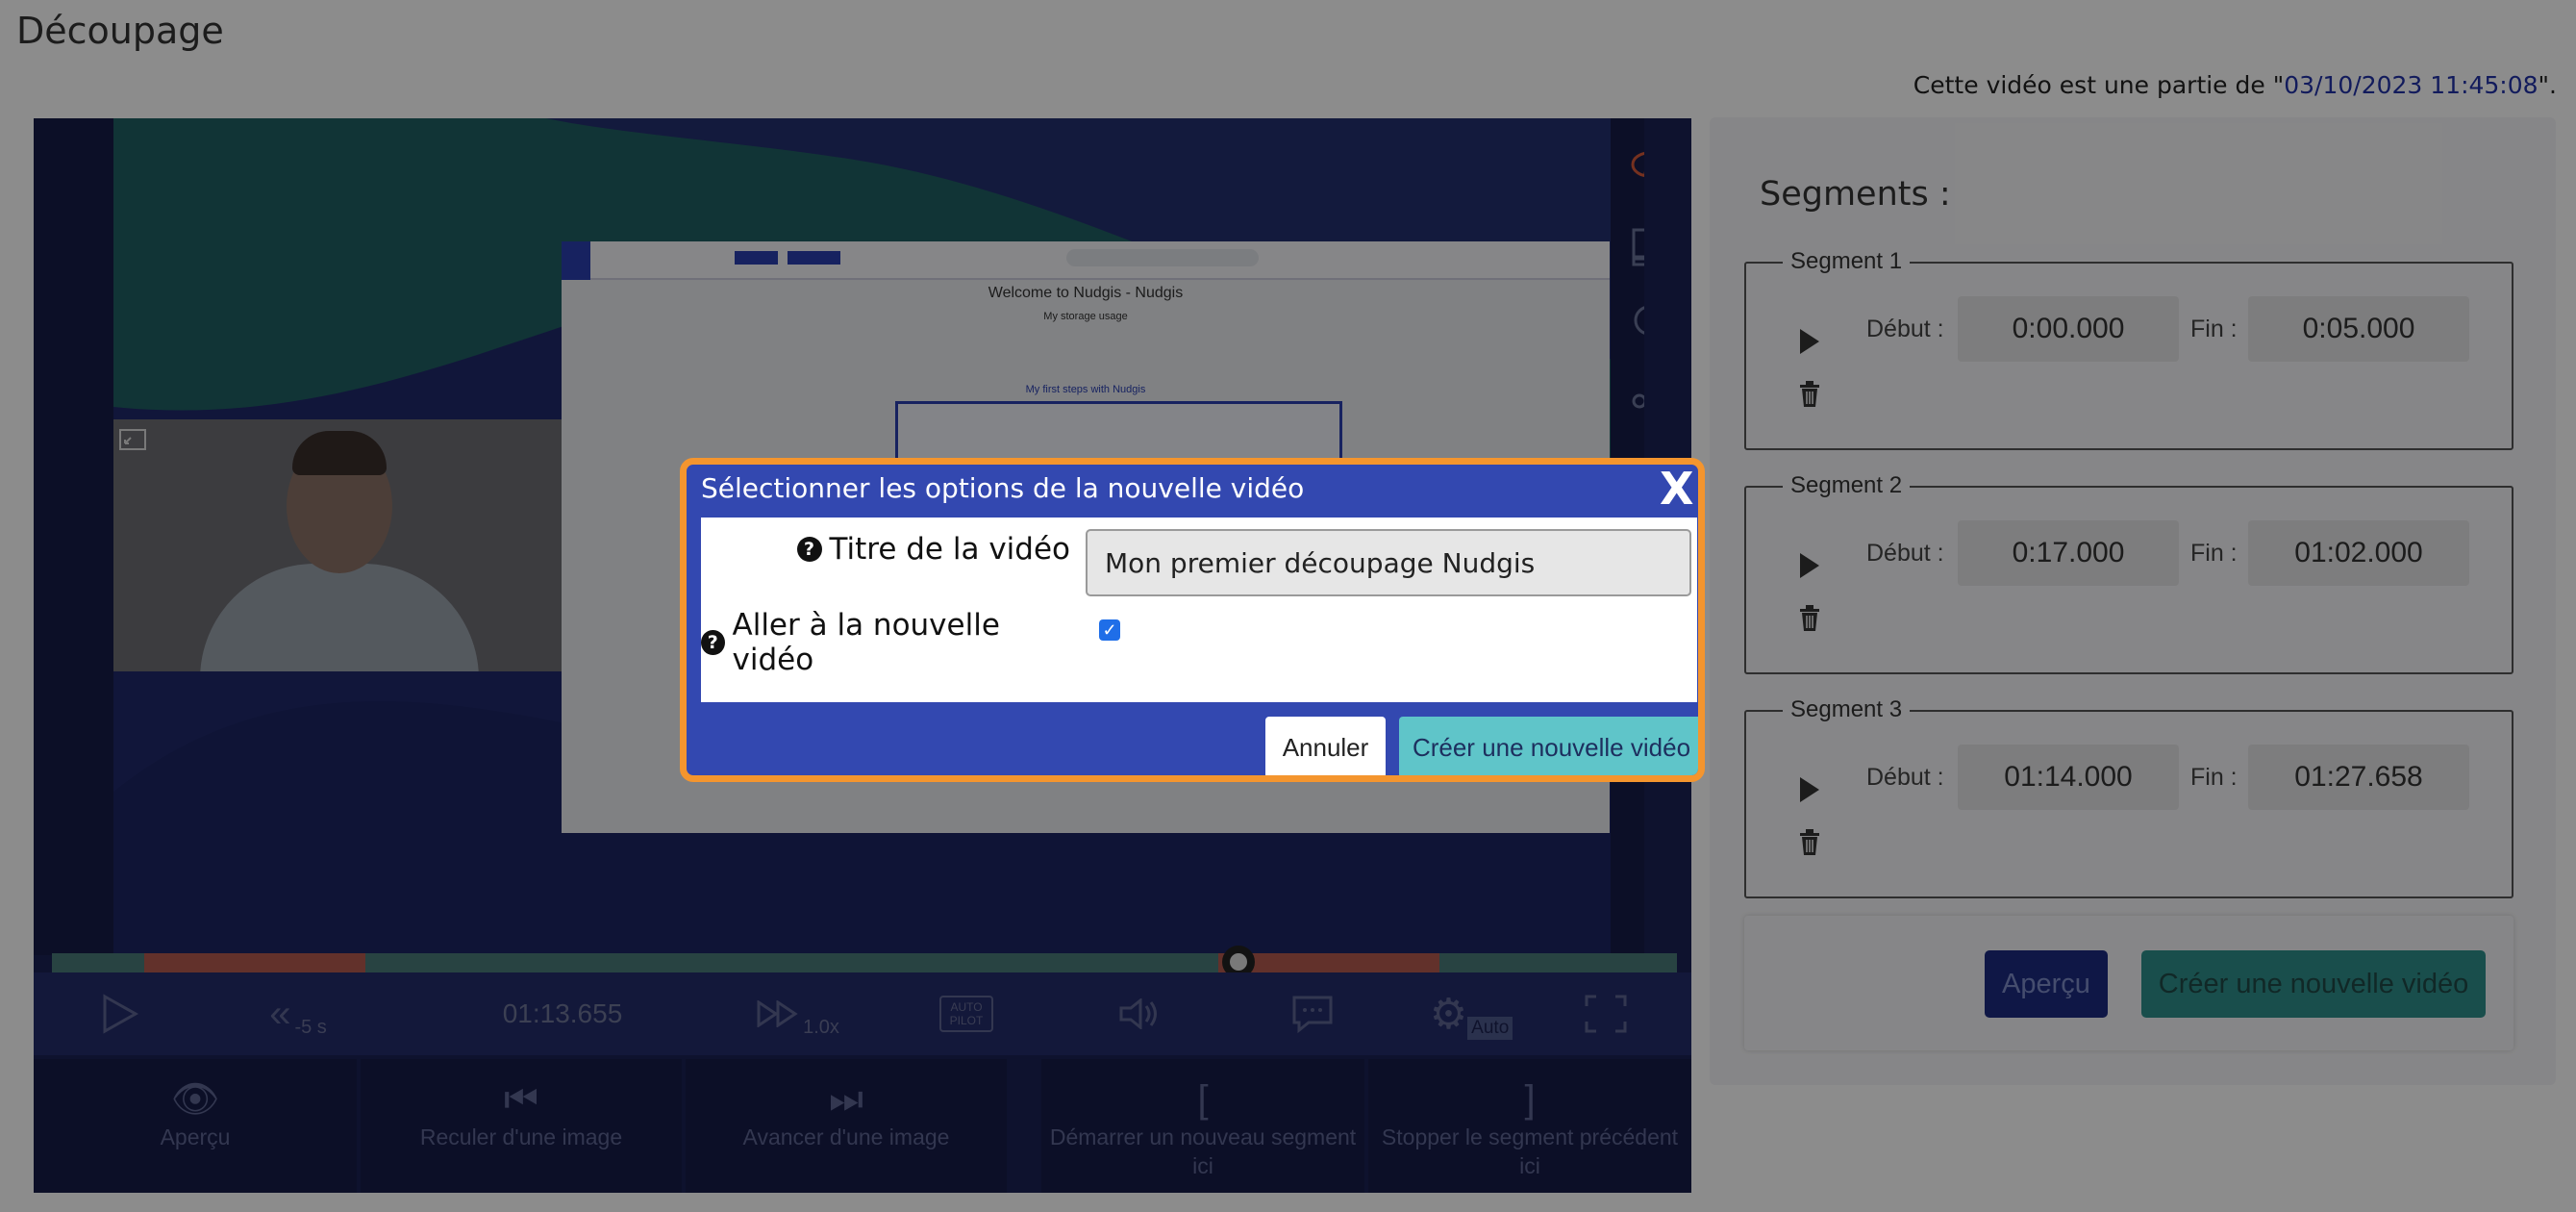  What do you see at coordinates (949, 550) in the screenshot?
I see `video-title-label: Titre de la vidéo` at bounding box center [949, 550].